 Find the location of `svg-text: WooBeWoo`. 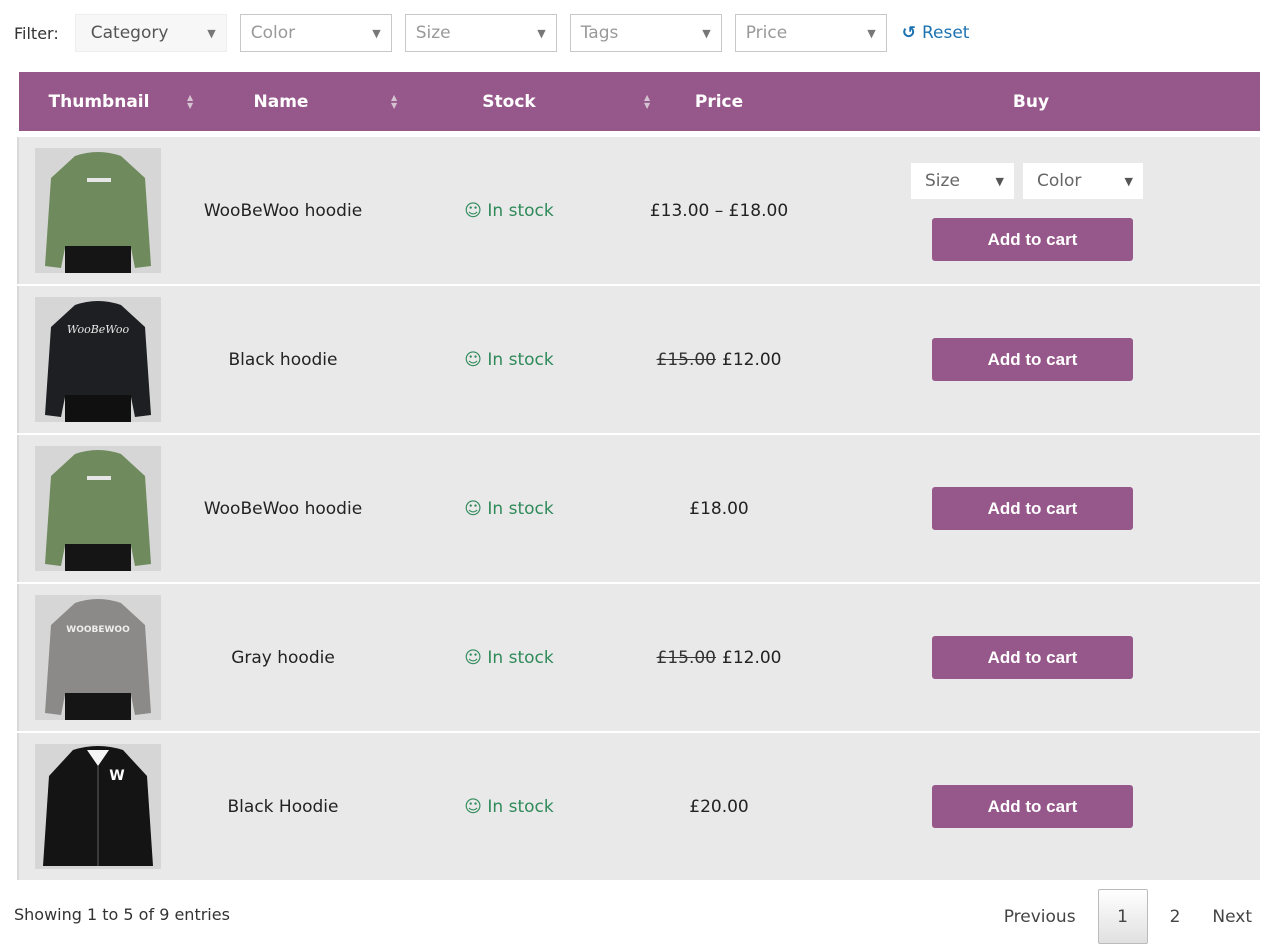

svg-text: WooBeWoo is located at coordinates (98, 329).